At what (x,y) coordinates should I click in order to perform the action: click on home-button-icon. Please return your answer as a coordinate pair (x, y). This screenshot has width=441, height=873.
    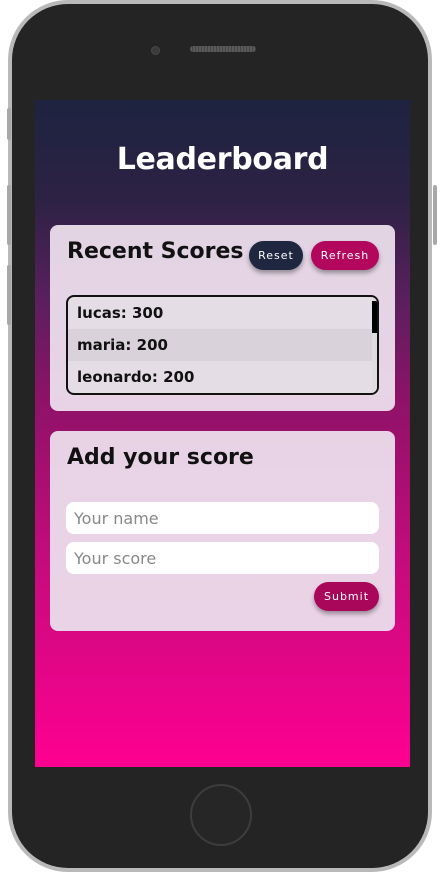
    Looking at the image, I should click on (221, 815).